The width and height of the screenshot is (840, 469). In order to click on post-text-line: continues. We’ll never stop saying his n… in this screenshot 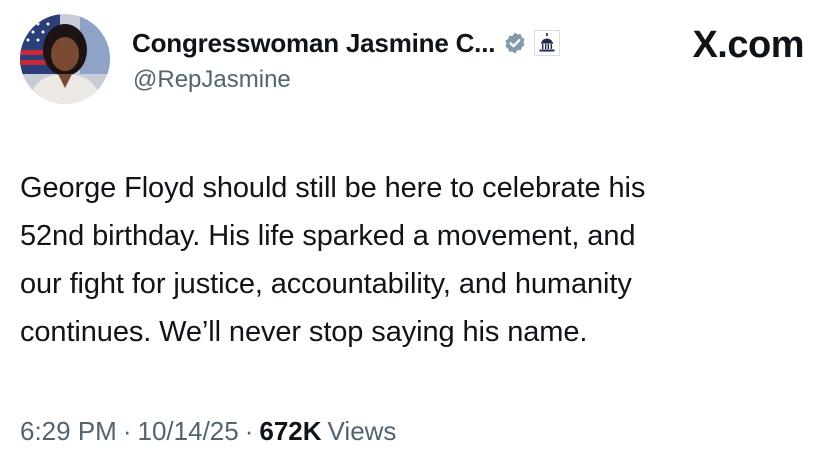, I will do `click(304, 332)`.